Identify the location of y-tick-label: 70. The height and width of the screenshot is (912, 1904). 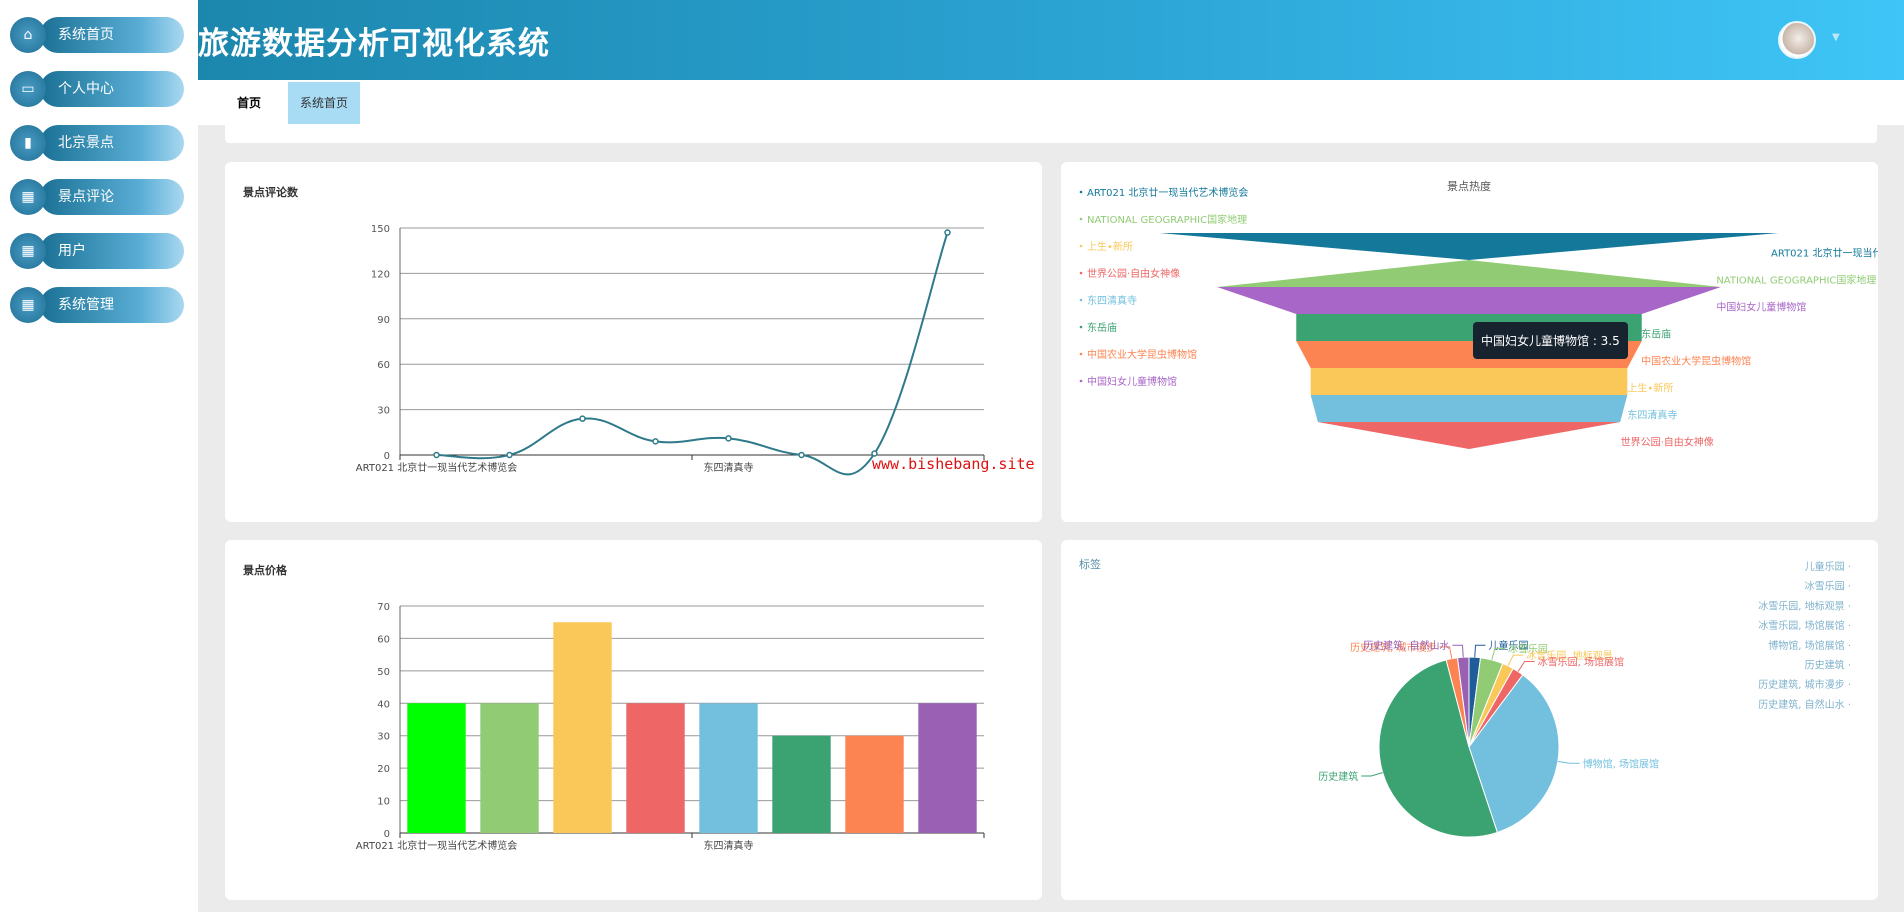
(383, 607).